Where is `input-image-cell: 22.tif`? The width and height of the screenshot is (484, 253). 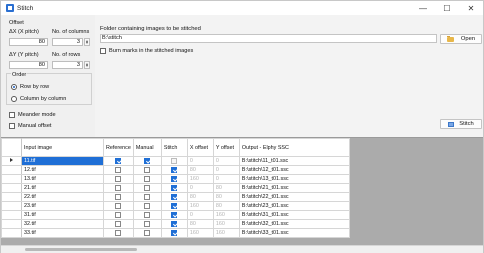 input-image-cell: 22.tif is located at coordinates (62, 197).